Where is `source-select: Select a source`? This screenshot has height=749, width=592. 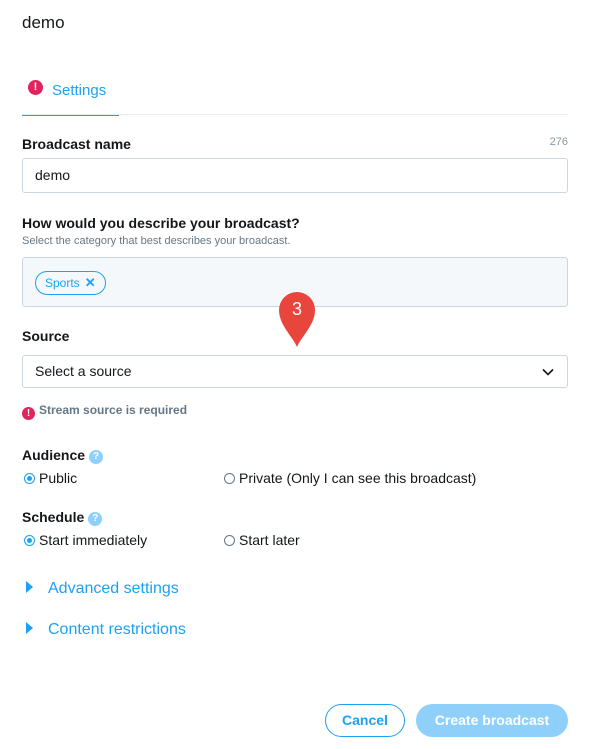 source-select: Select a source is located at coordinates (295, 371).